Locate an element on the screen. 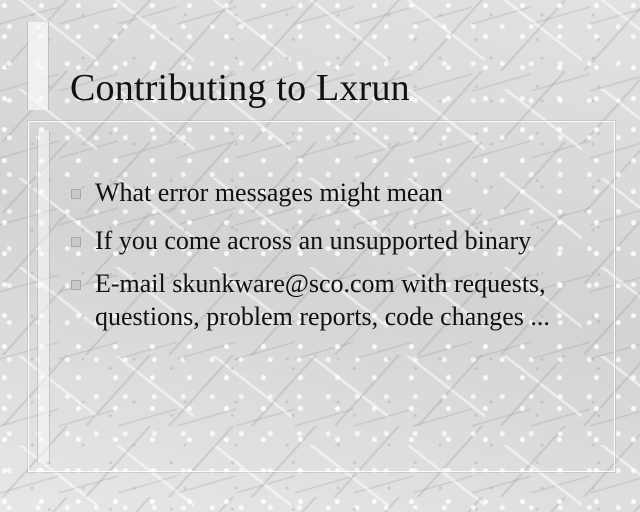 The height and width of the screenshot is (512, 640). bullet-item: If you come across an unsupported binary is located at coordinates (338, 240).